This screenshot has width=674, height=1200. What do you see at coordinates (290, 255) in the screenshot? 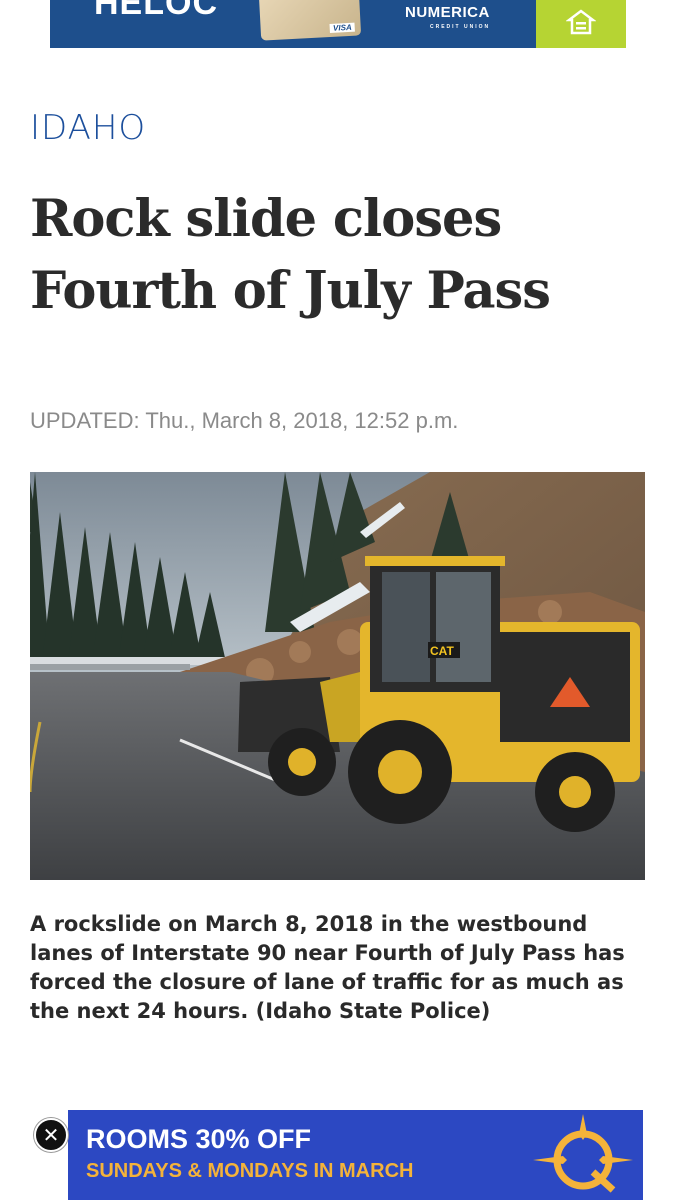
I see `article-headline: Rock slide closes Fourth of July Pass` at bounding box center [290, 255].